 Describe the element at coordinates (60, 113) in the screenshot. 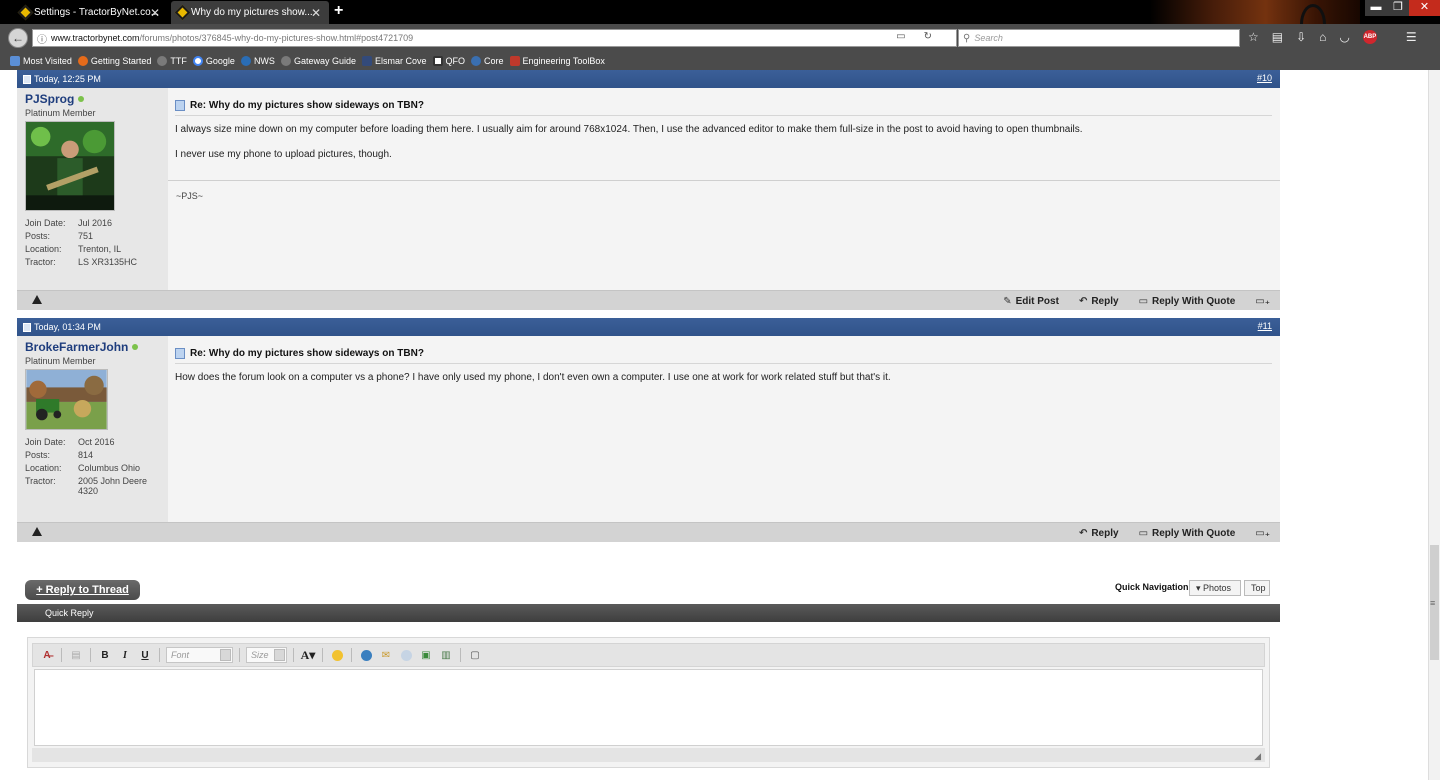

I see `user-title: Platinum Member` at that location.